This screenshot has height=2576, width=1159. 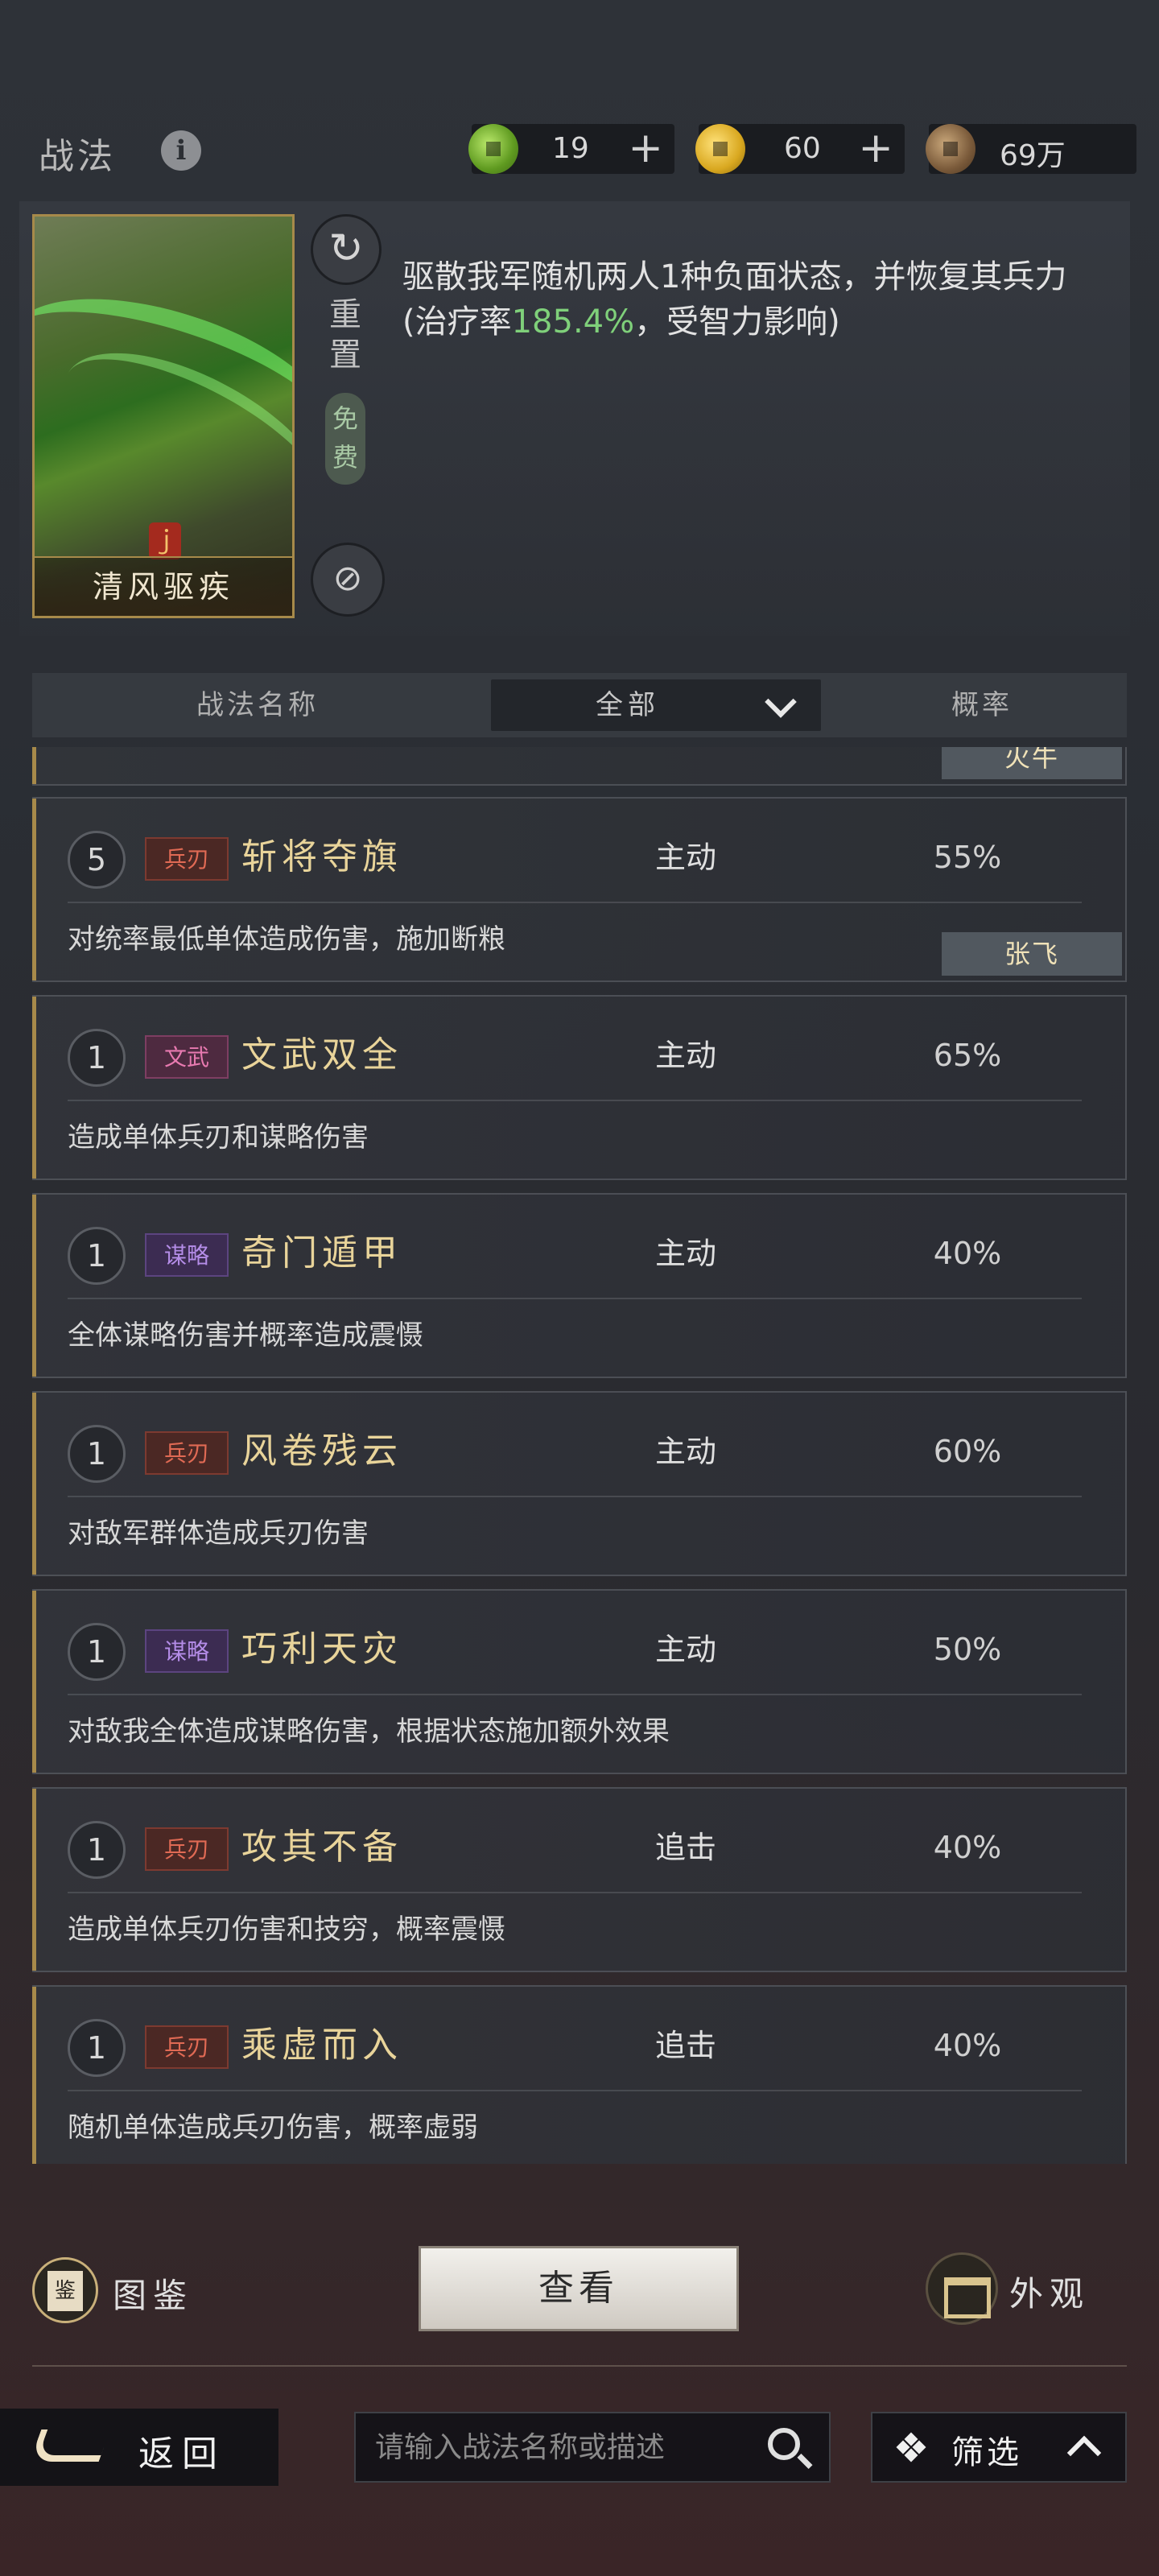 What do you see at coordinates (257, 705) in the screenshot?
I see `skill-name-column-header: 战法名称` at bounding box center [257, 705].